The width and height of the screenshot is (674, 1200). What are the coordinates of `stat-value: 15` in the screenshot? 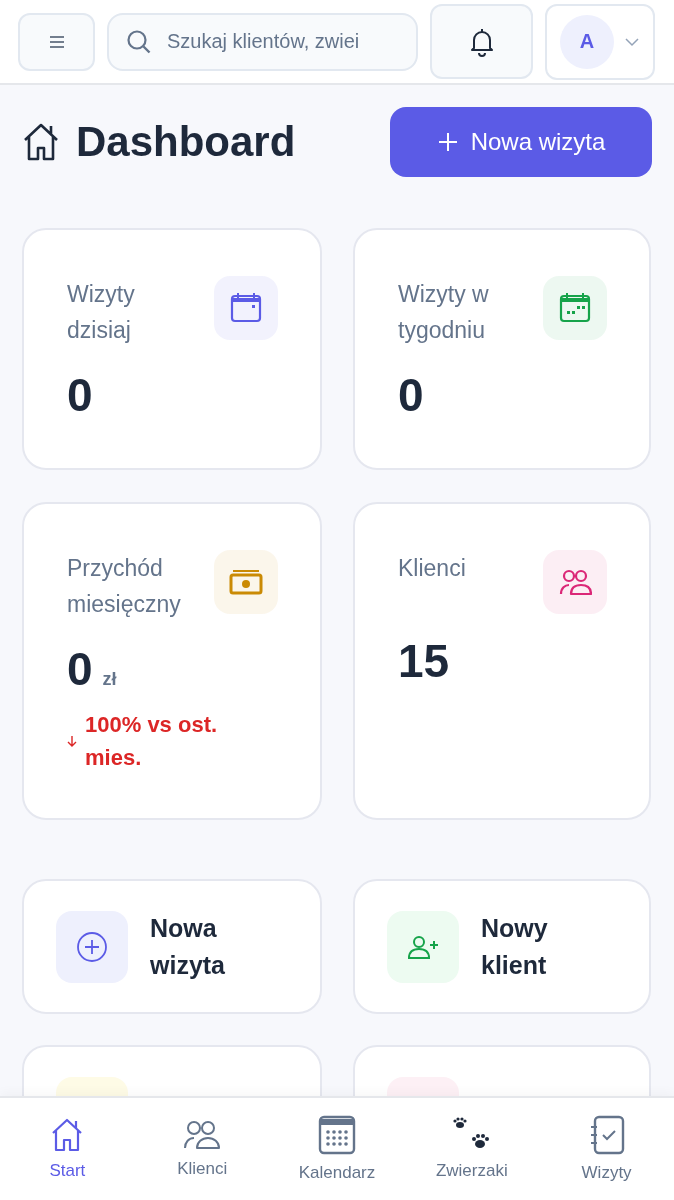 It's located at (424, 661).